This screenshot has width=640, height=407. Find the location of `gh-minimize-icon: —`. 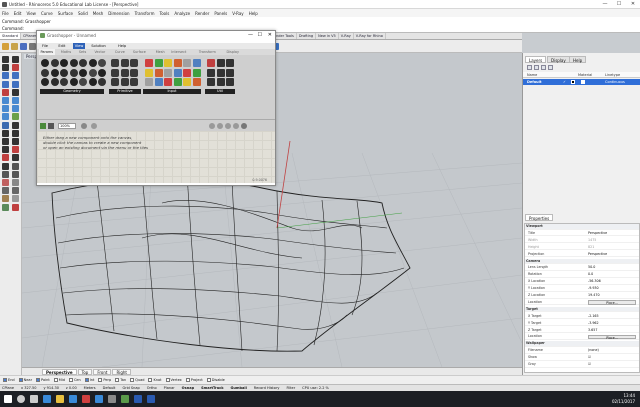

gh-minimize-icon: — is located at coordinates (250, 35).